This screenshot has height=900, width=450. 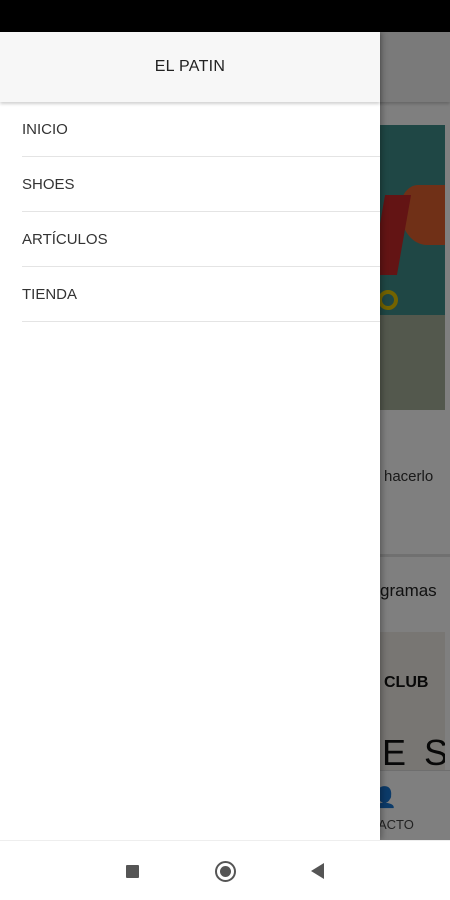 I want to click on menu-item-tienda: TIENDA, so click(x=201, y=294).